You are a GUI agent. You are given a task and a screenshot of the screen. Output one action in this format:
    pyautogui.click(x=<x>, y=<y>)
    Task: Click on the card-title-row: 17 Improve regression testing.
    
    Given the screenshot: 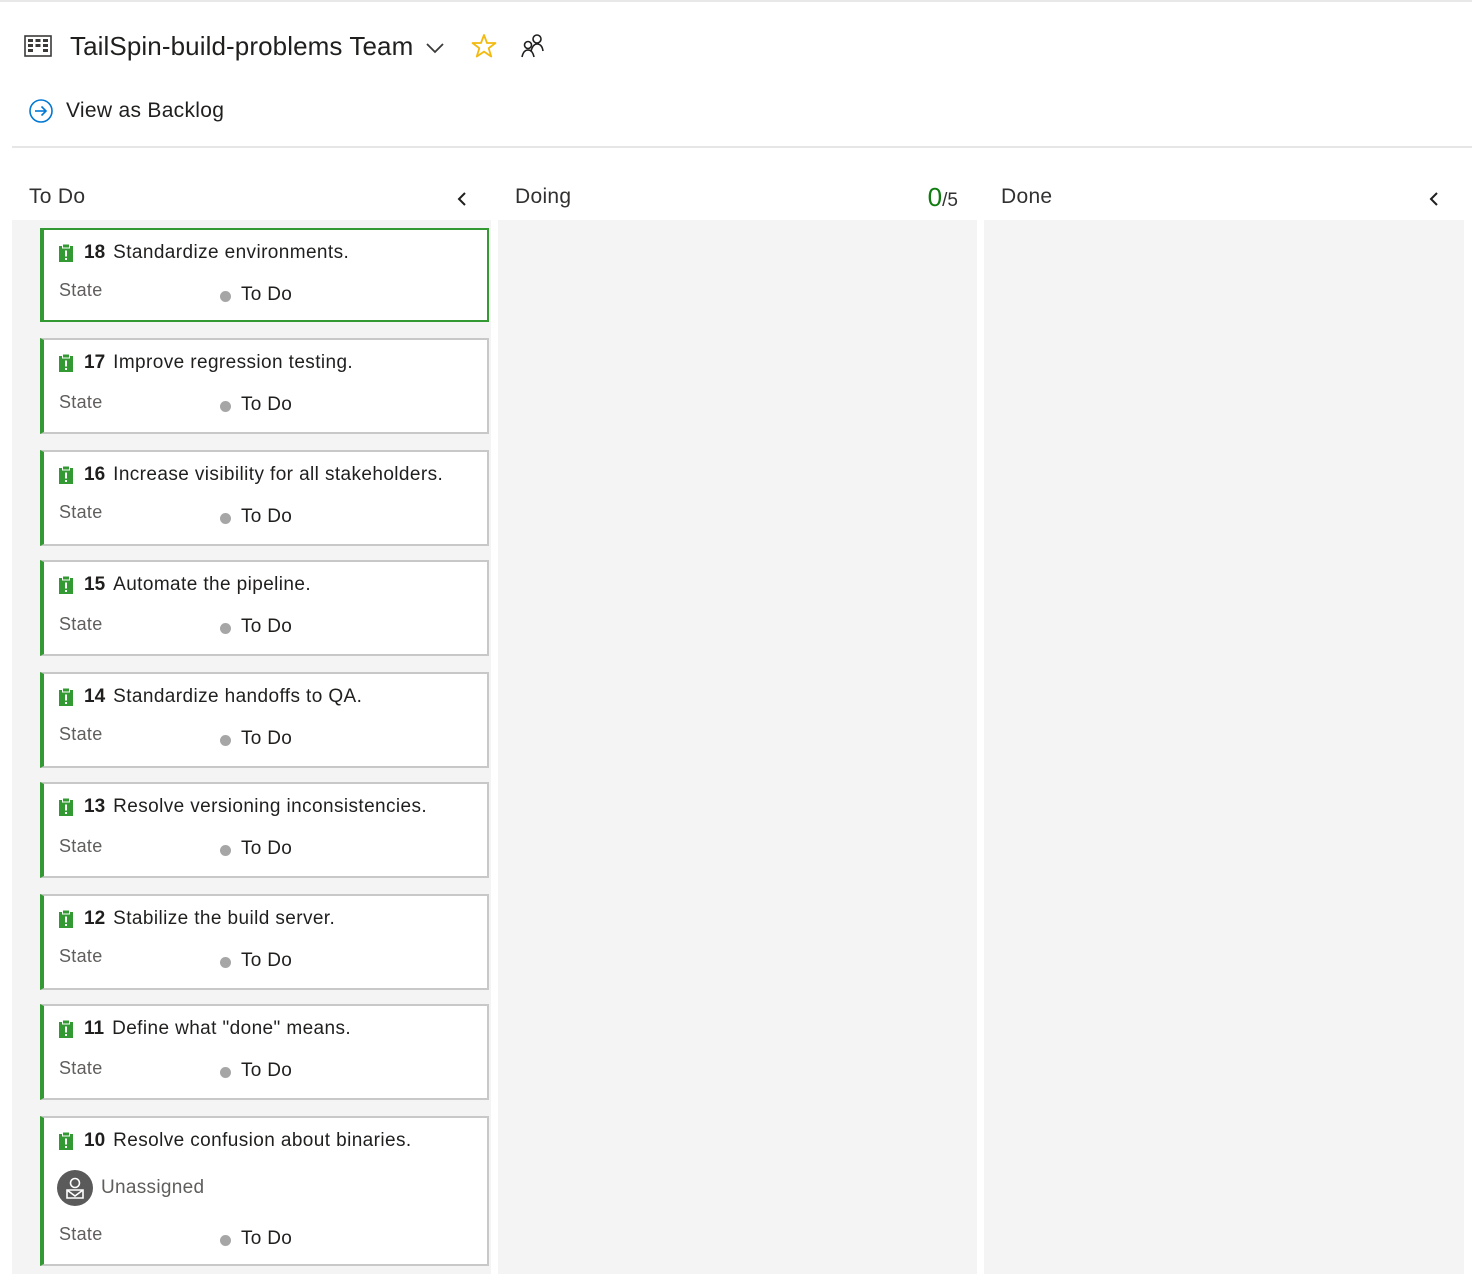 What is the action you would take?
    pyautogui.click(x=205, y=363)
    